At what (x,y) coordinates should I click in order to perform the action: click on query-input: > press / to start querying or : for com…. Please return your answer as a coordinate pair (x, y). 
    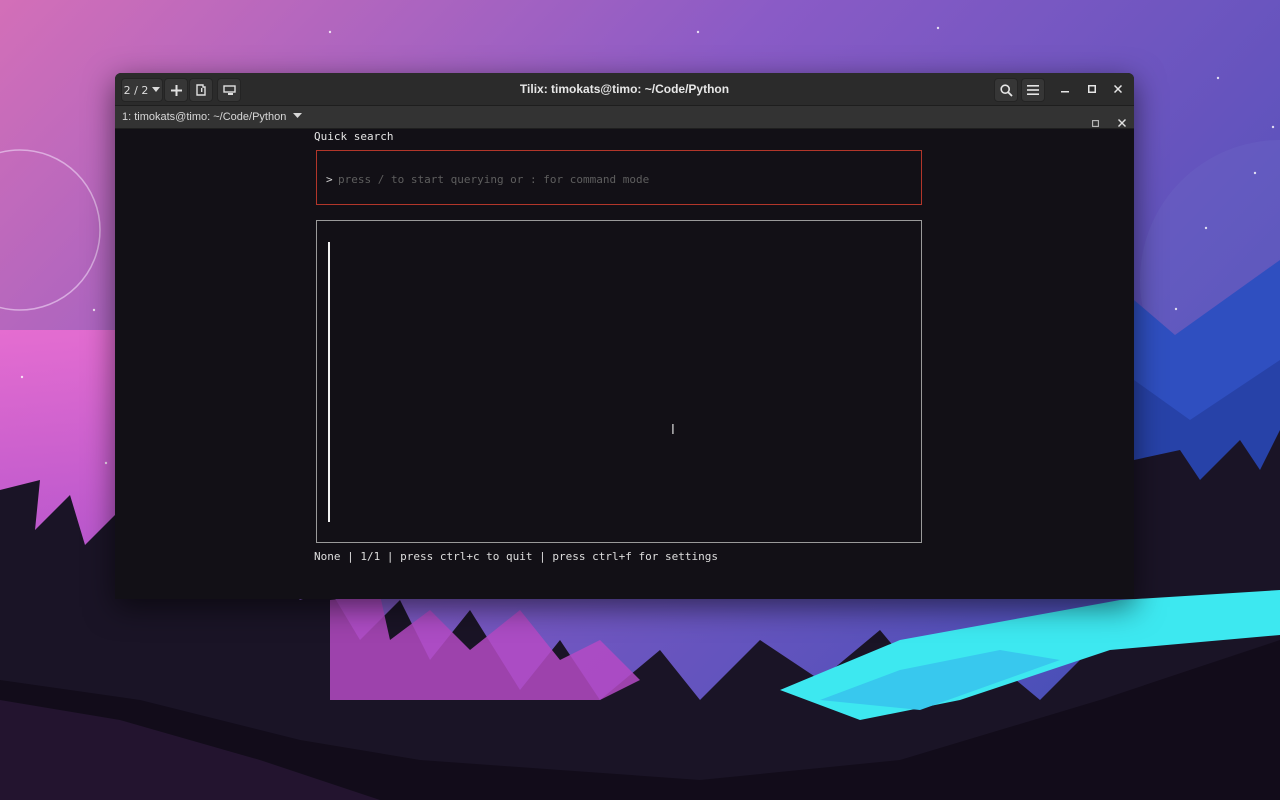
    Looking at the image, I should click on (619, 177).